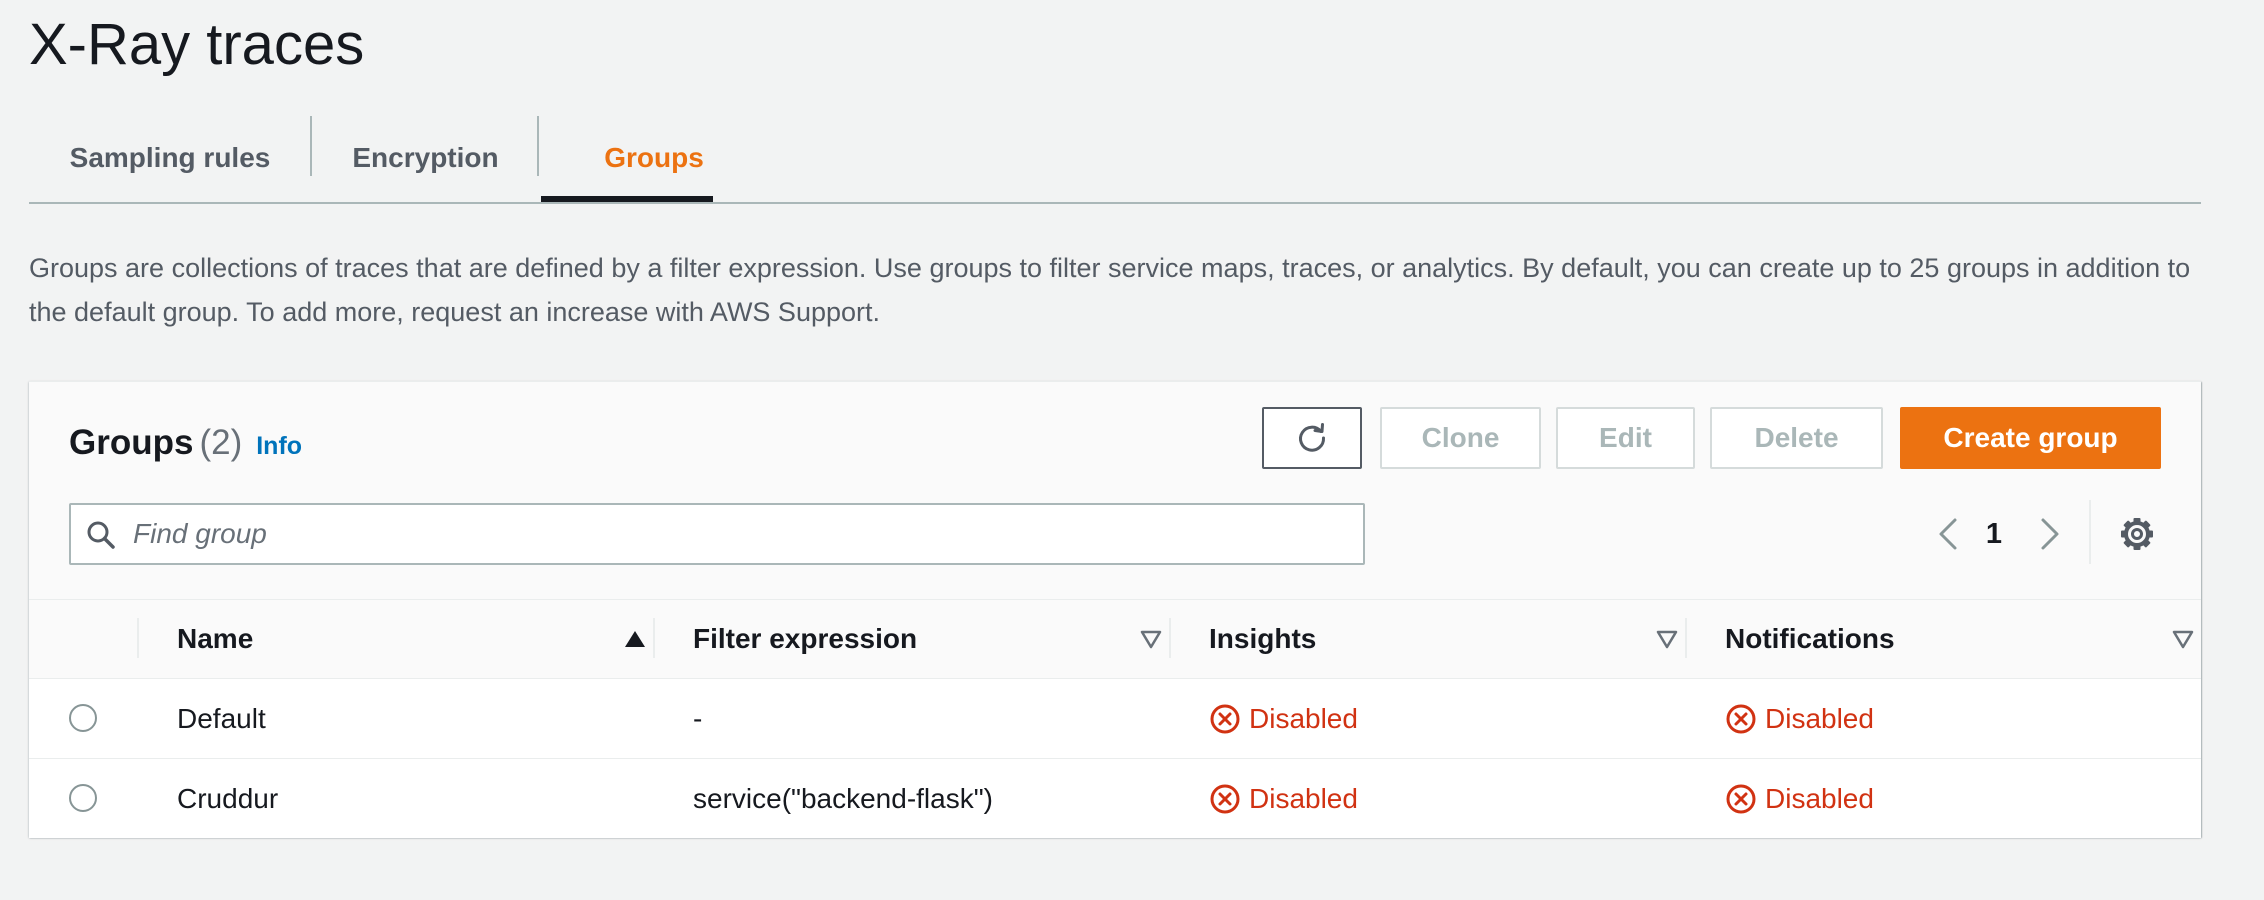 The width and height of the screenshot is (2264, 900). Describe the element at coordinates (197, 44) in the screenshot. I see `page-title: X-Ray traces` at that location.